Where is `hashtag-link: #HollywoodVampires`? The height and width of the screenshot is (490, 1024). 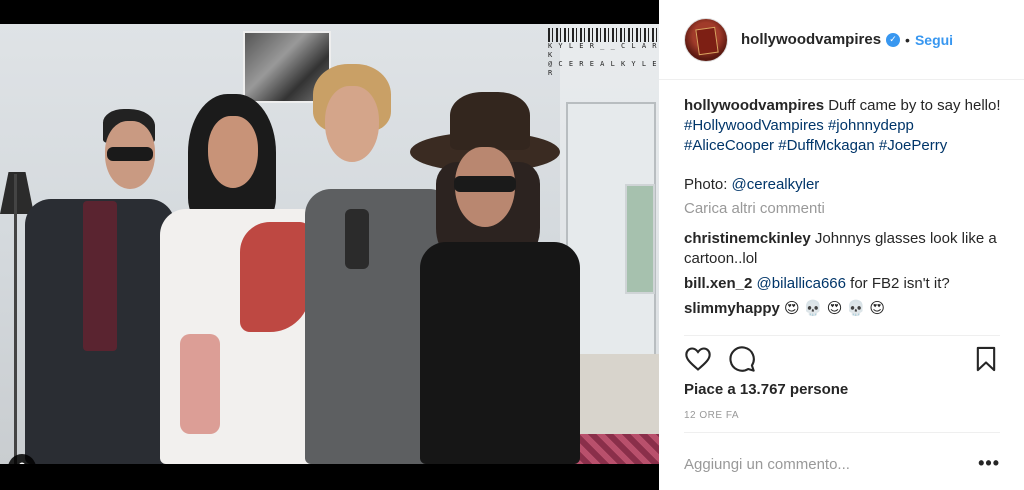 hashtag-link: #HollywoodVampires is located at coordinates (754, 125).